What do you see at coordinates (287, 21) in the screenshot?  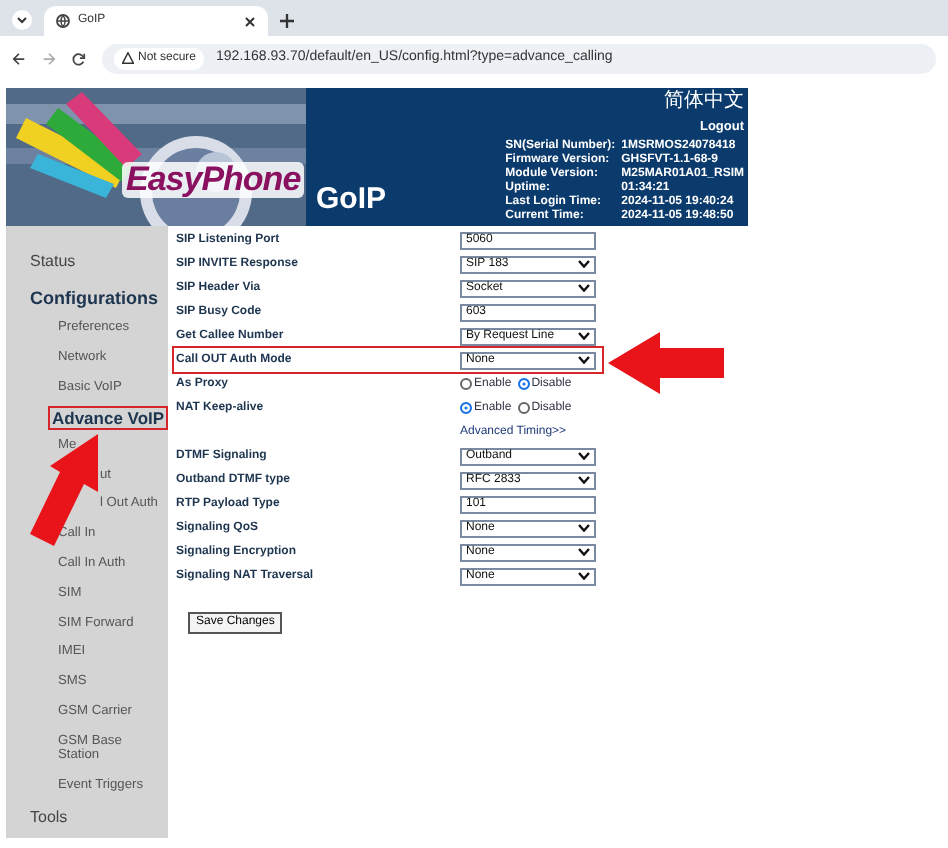 I see `new-tab-icon` at bounding box center [287, 21].